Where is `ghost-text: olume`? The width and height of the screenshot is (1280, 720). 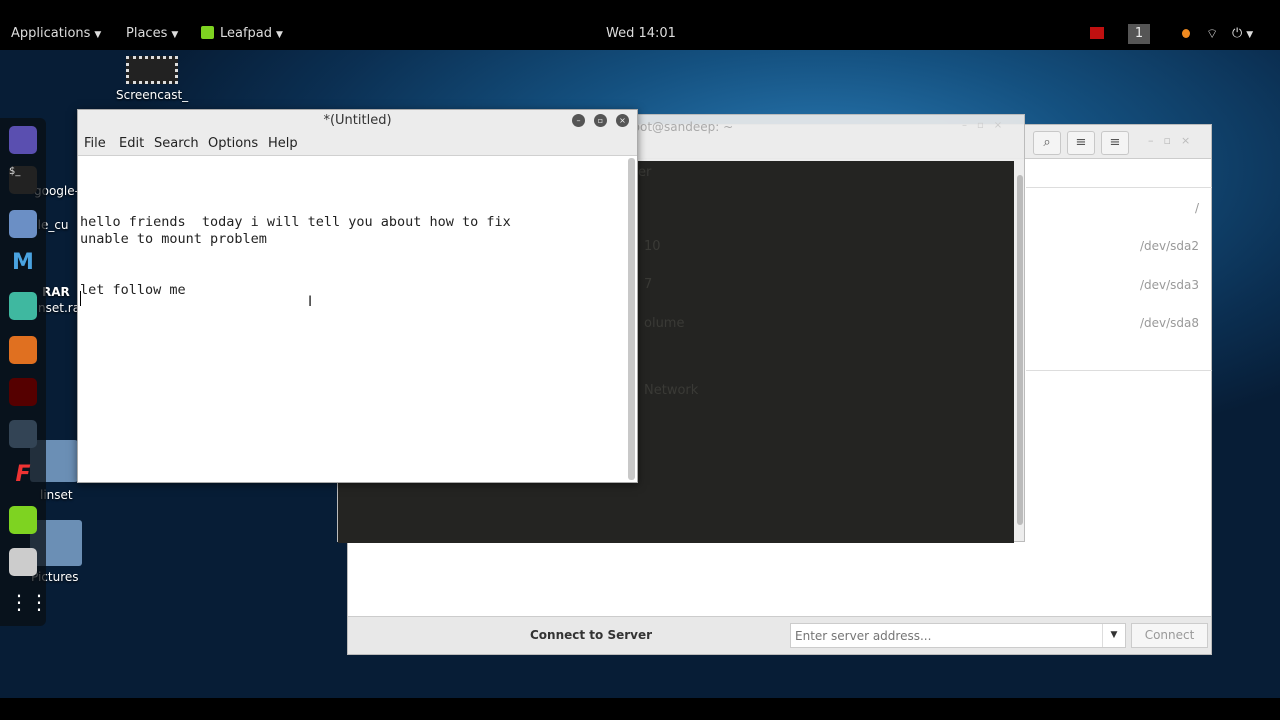
ghost-text: olume is located at coordinates (664, 323).